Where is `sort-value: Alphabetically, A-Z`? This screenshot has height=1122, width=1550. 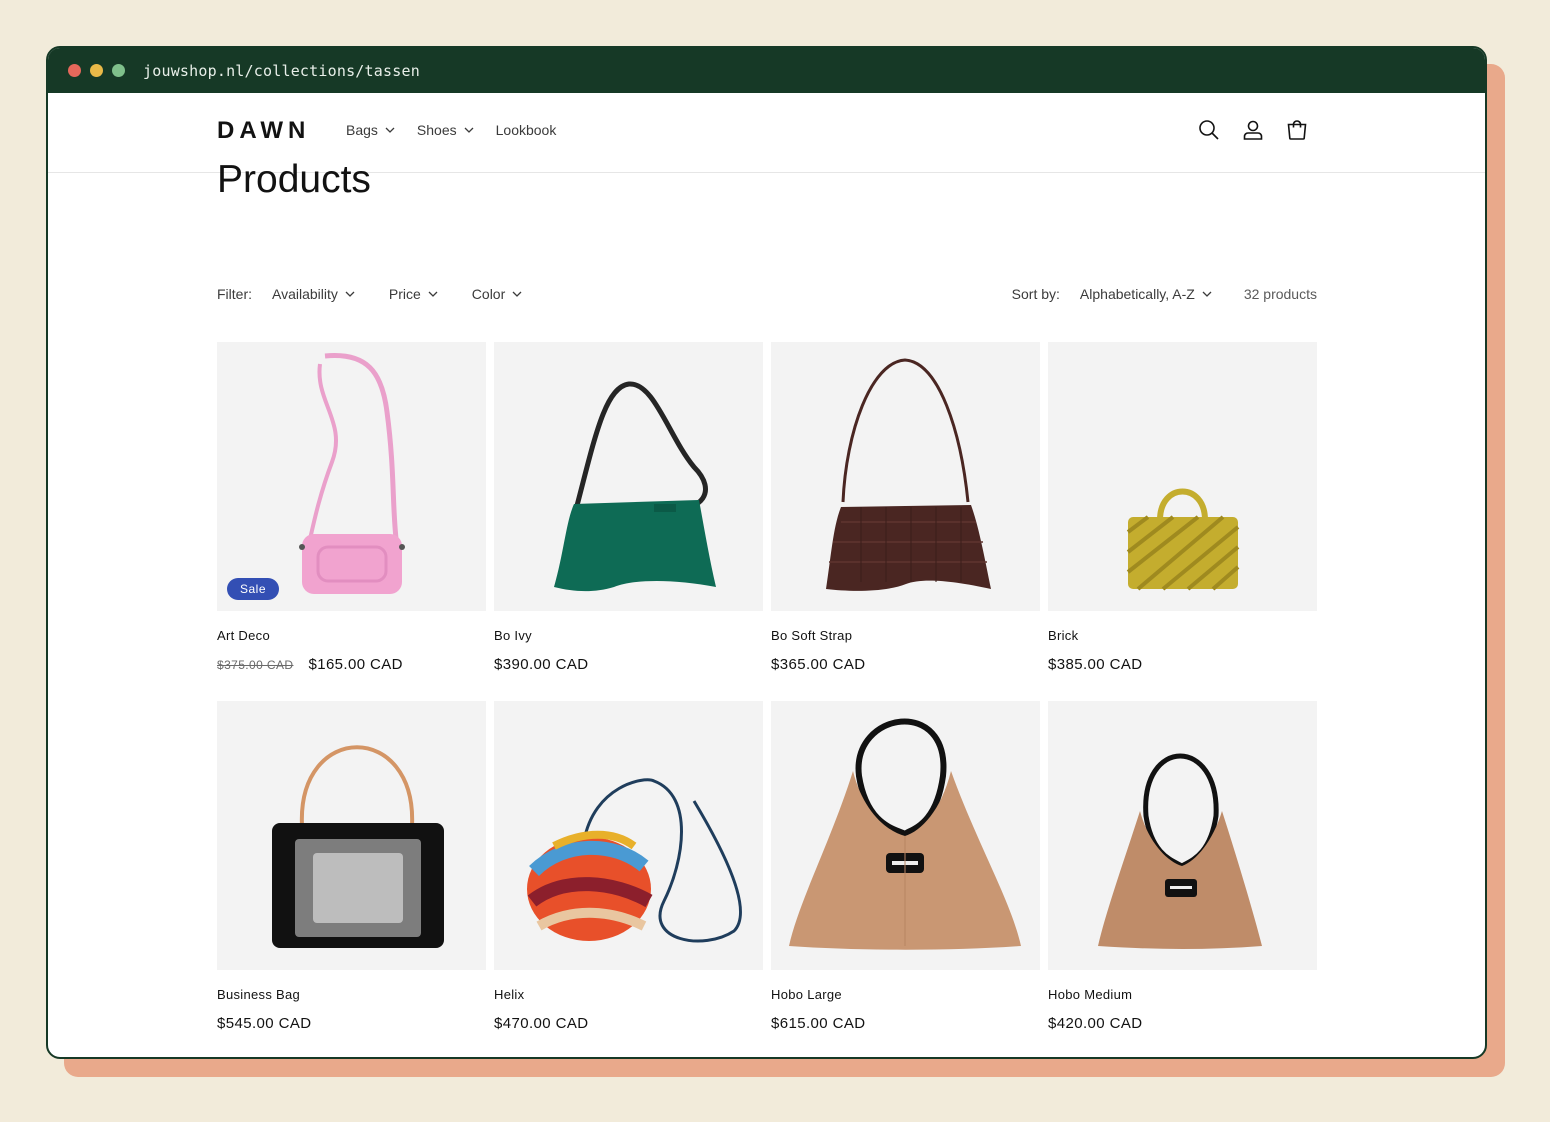 sort-value: Alphabetically, A-Z is located at coordinates (1137, 294).